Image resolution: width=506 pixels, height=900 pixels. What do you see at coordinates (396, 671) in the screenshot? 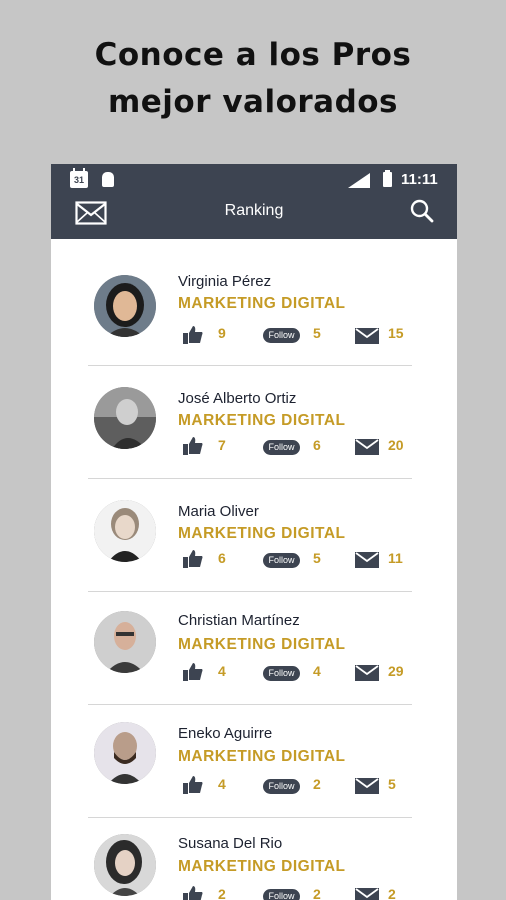
I see `messages-count: 29` at bounding box center [396, 671].